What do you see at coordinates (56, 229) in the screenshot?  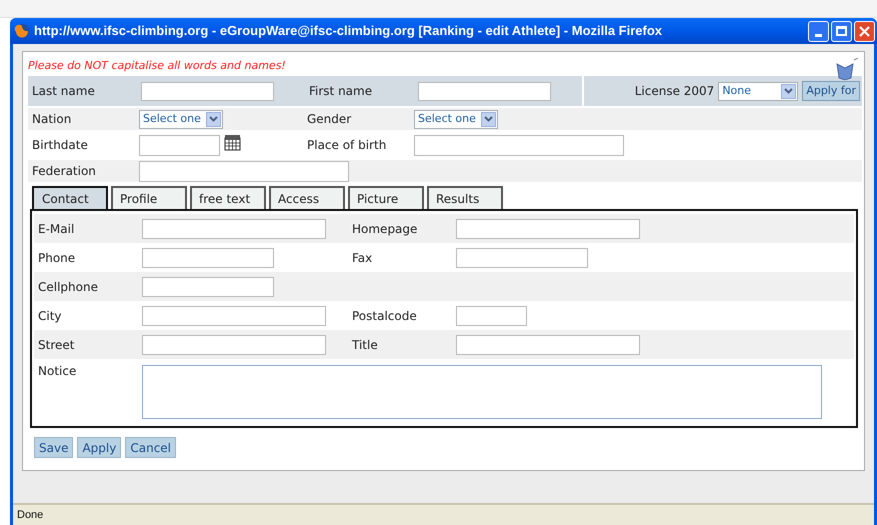 I see `field-label: E-Mail` at bounding box center [56, 229].